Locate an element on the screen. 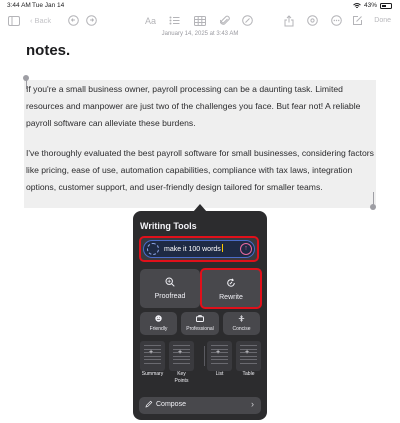  concise-icon is located at coordinates (241, 318).